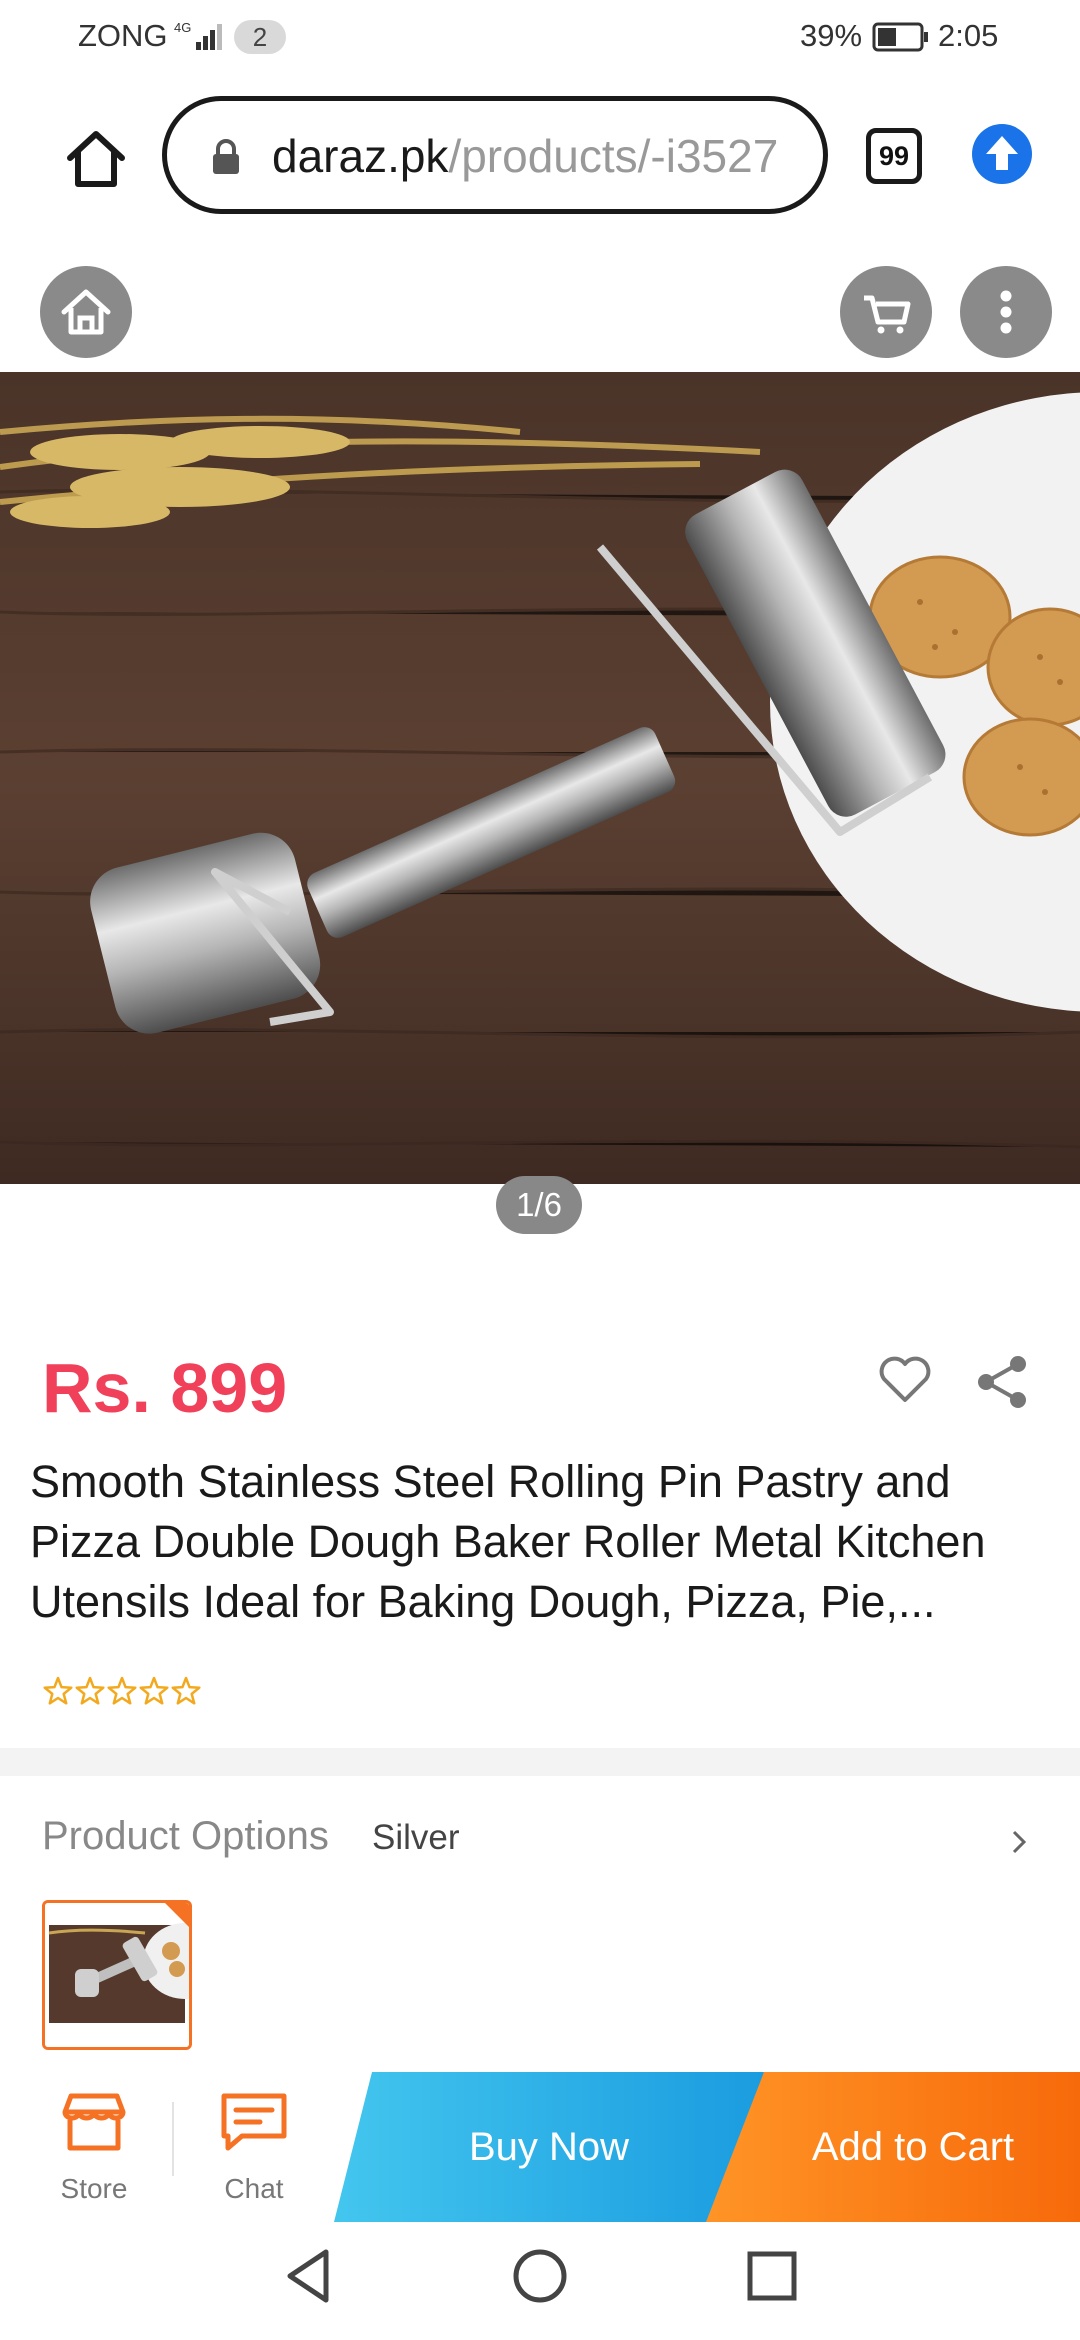  Describe the element at coordinates (540, 1762) in the screenshot. I see `section-divider` at that location.